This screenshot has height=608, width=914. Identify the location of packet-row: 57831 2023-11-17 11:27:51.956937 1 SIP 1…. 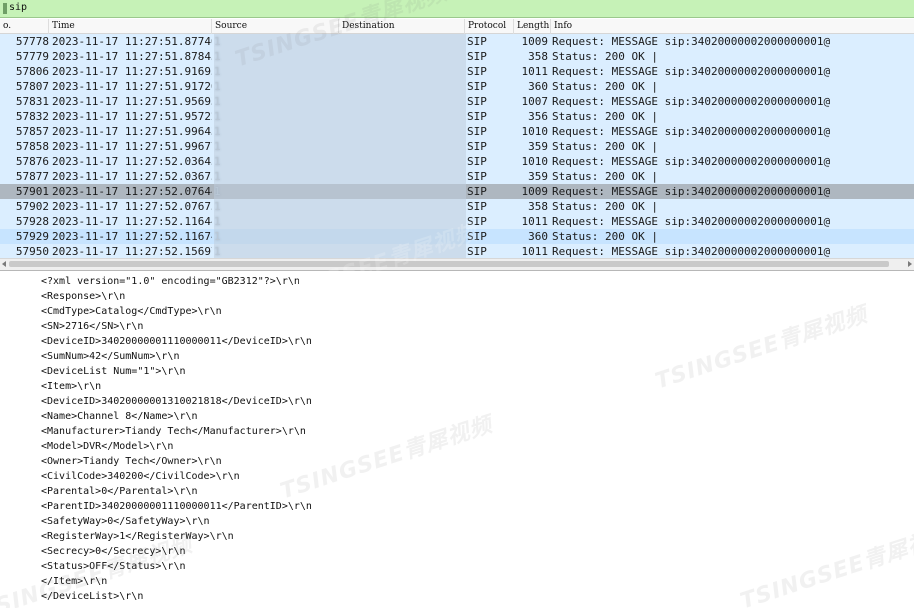
(457, 101).